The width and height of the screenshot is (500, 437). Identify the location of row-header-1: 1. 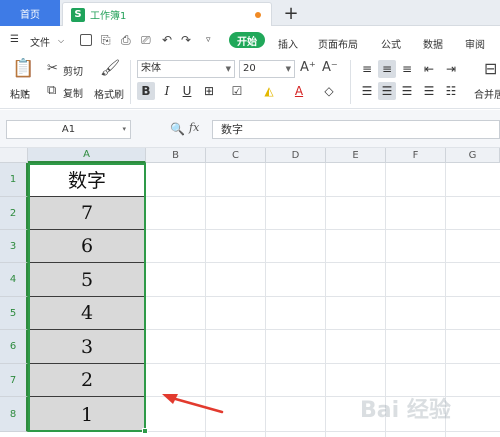
(14, 180).